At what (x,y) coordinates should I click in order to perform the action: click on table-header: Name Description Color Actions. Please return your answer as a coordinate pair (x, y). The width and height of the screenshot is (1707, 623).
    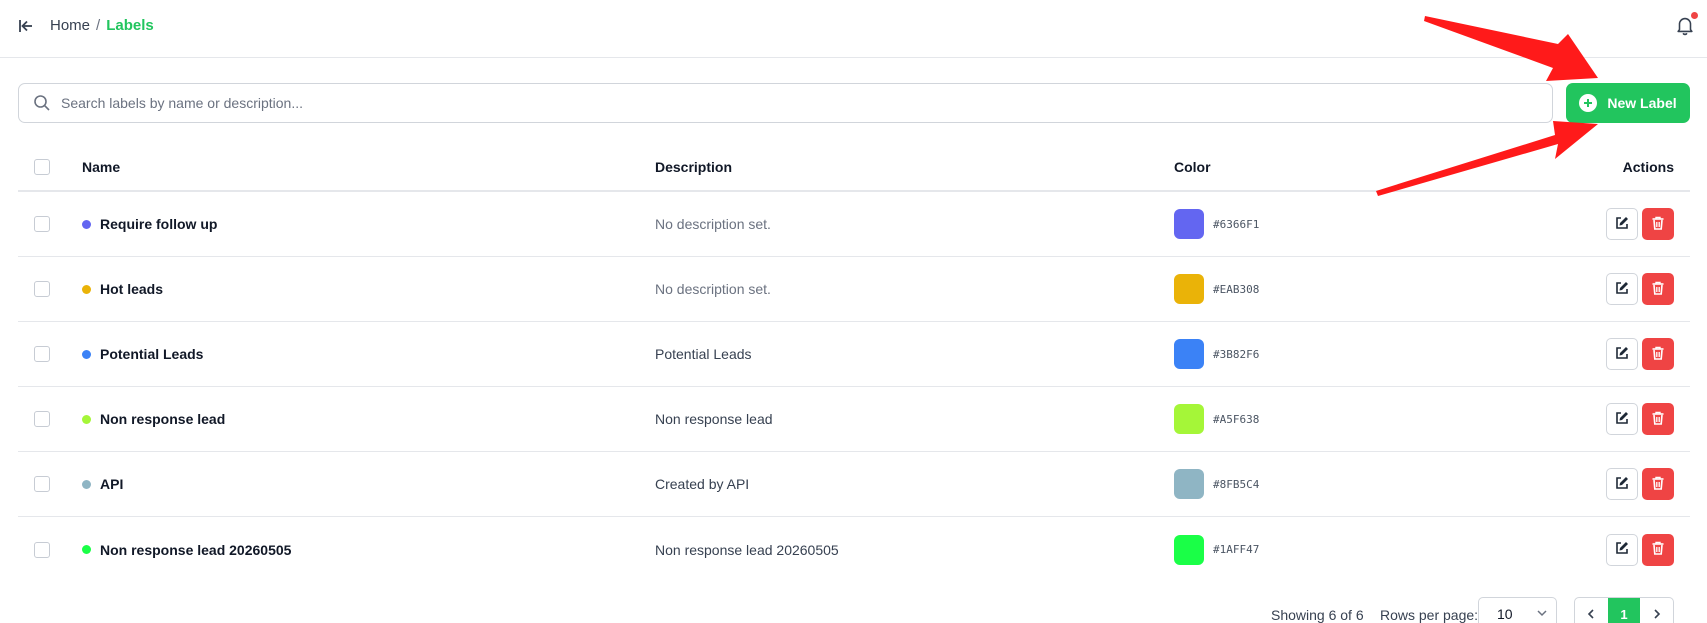
    Looking at the image, I should click on (854, 168).